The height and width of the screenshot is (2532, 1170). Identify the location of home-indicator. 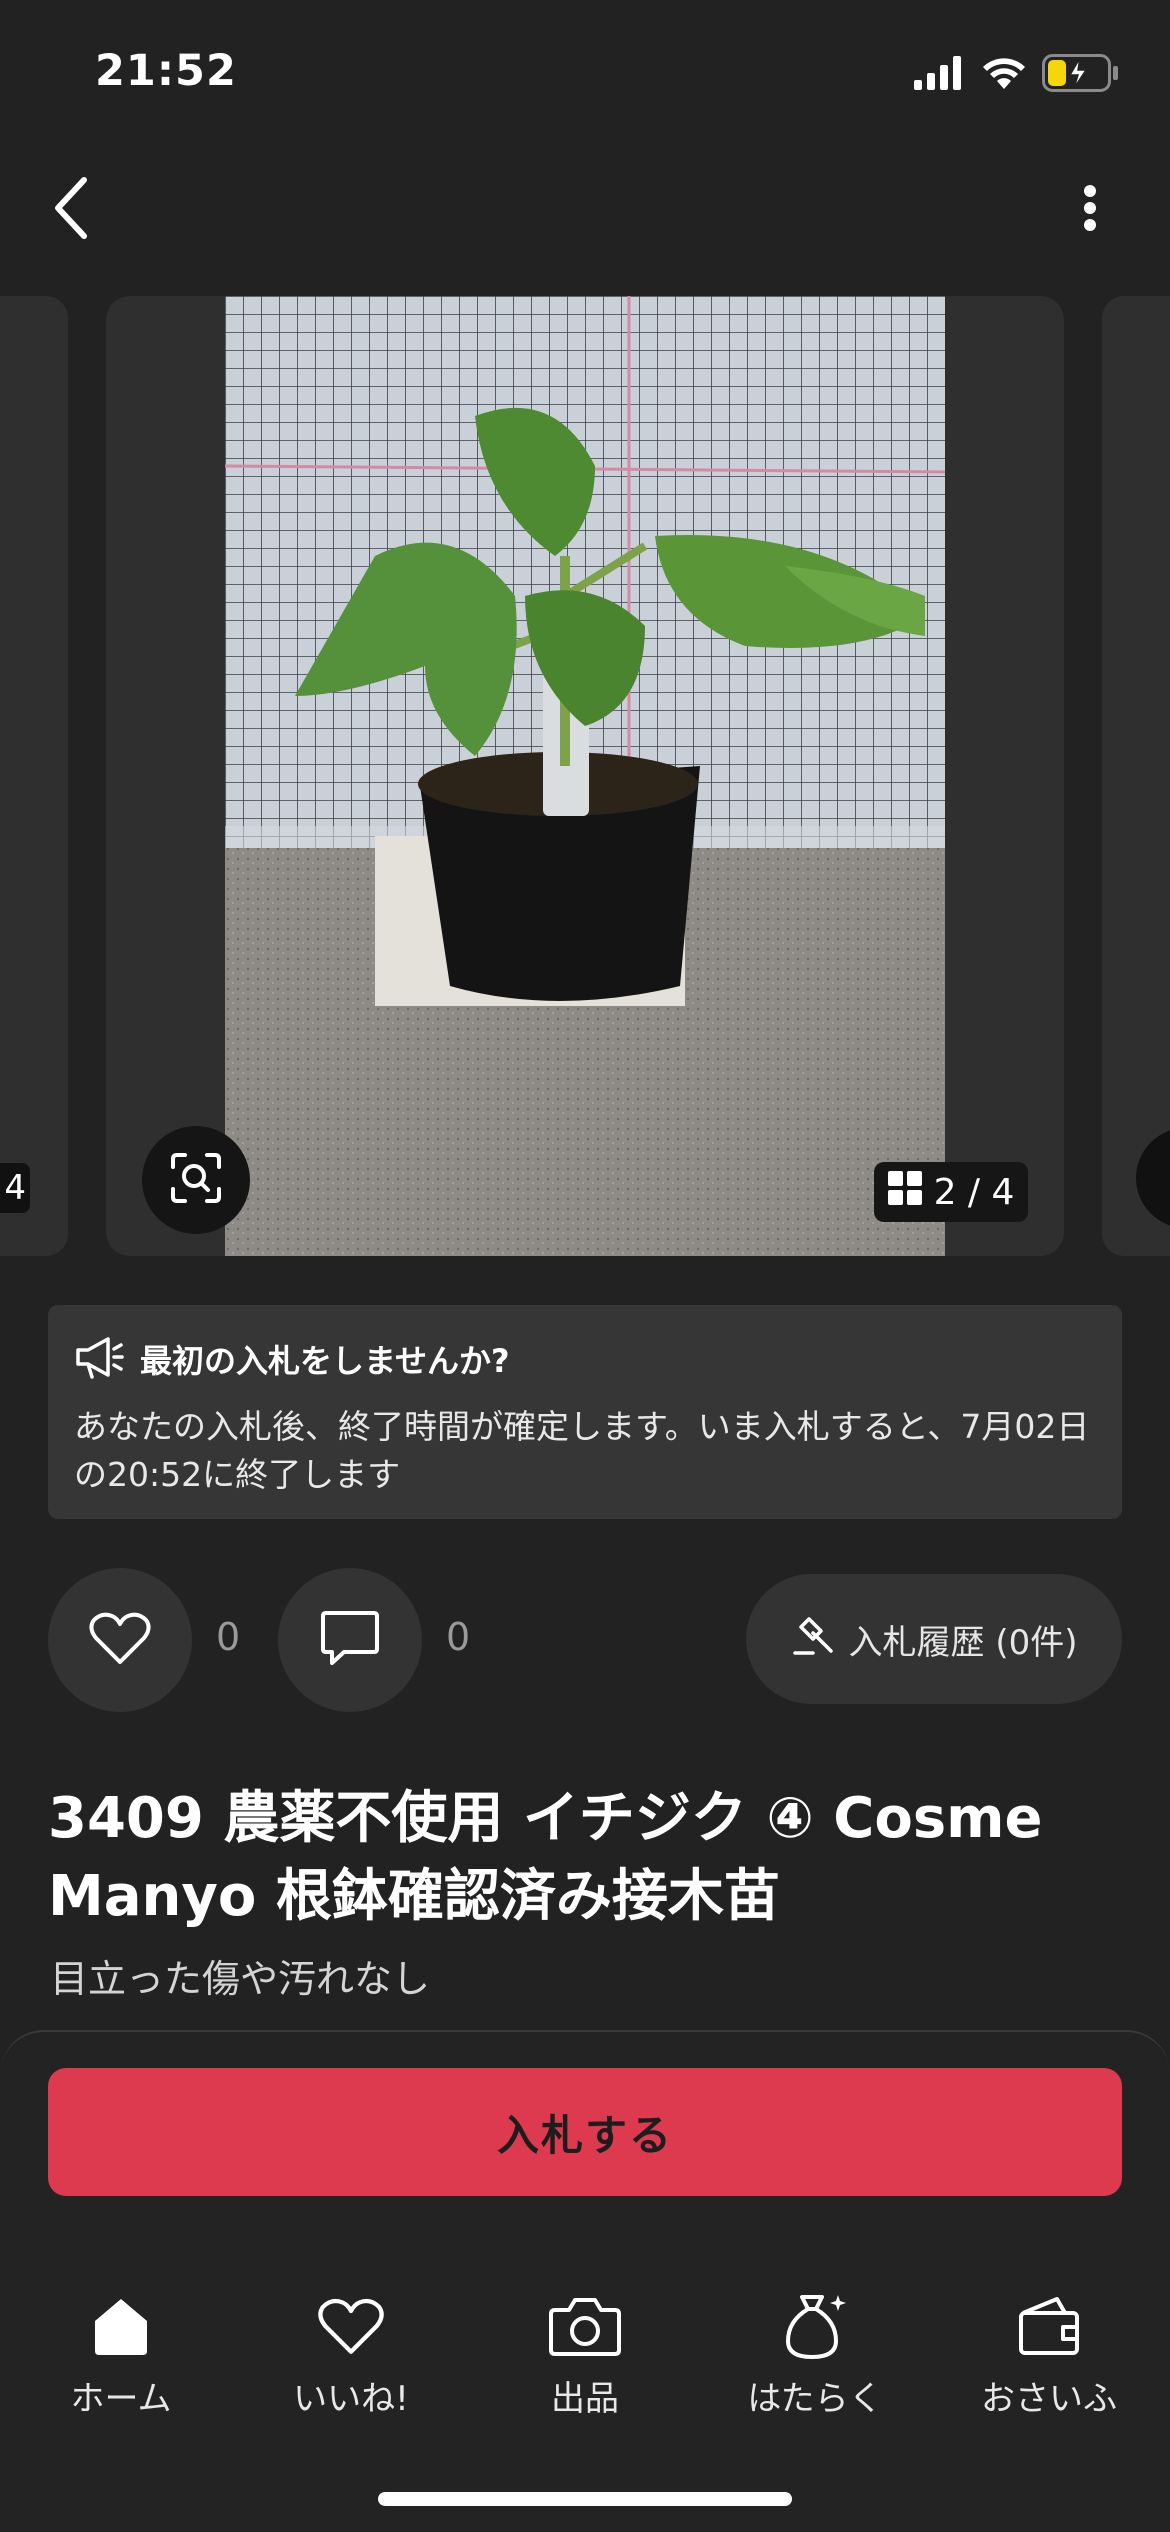
(585, 2499).